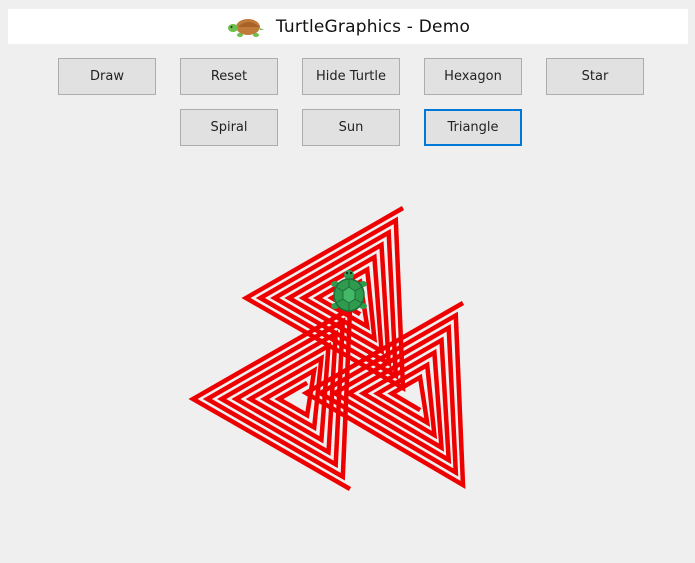 The width and height of the screenshot is (695, 563). Describe the element at coordinates (229, 76) in the screenshot. I see `reset-button: Reset` at that location.